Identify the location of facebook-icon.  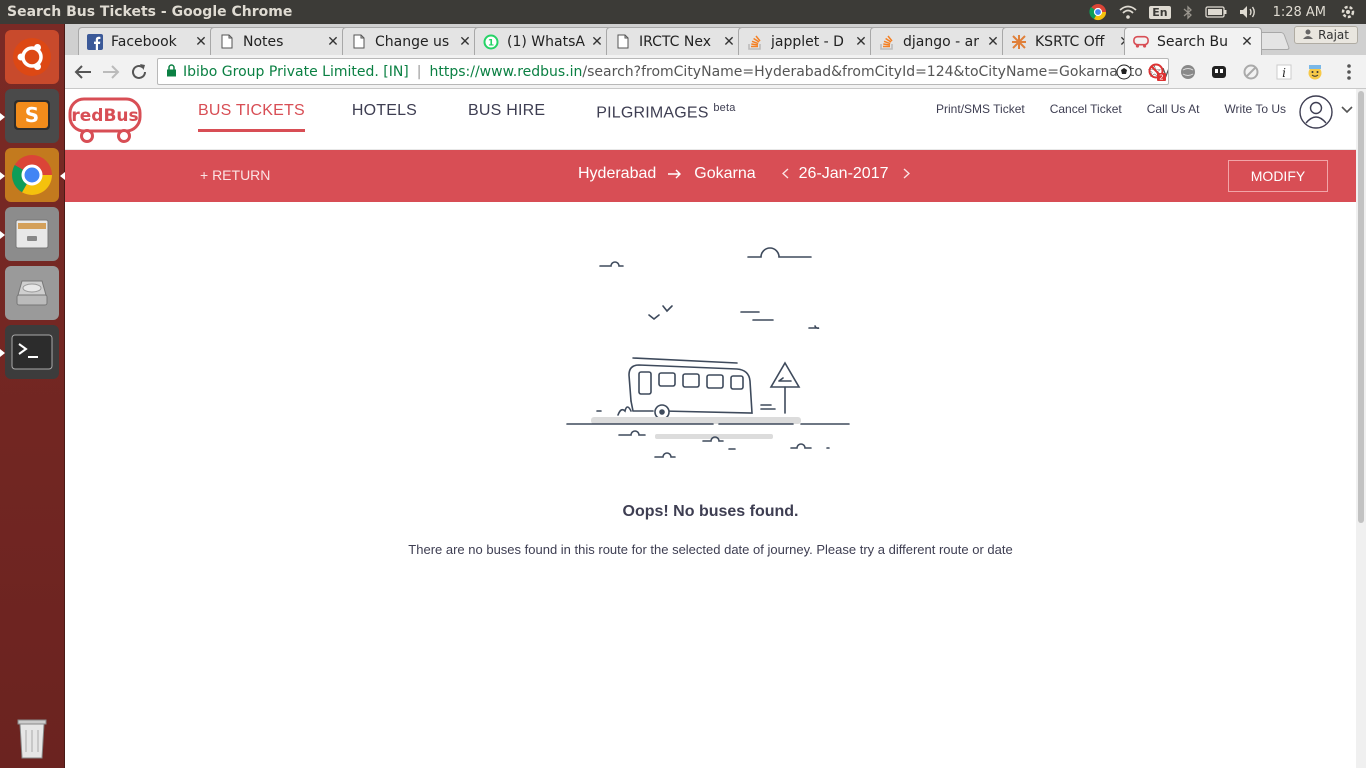
(95, 41).